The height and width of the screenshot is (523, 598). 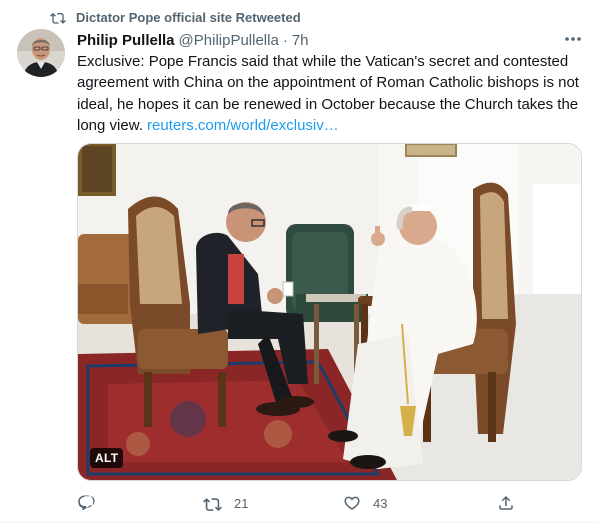 What do you see at coordinates (107, 458) in the screenshot?
I see `alt-badge: ALT` at bounding box center [107, 458].